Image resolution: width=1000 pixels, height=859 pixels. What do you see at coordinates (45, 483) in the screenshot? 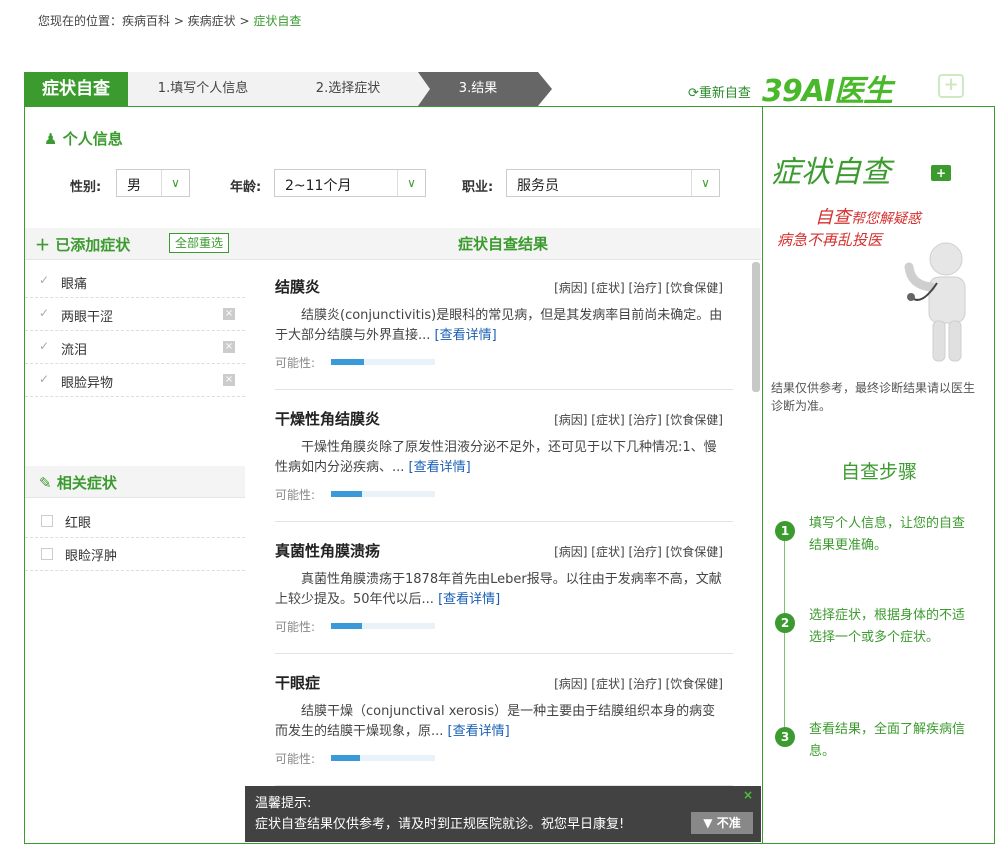
I see `pill-icon: ✎` at bounding box center [45, 483].